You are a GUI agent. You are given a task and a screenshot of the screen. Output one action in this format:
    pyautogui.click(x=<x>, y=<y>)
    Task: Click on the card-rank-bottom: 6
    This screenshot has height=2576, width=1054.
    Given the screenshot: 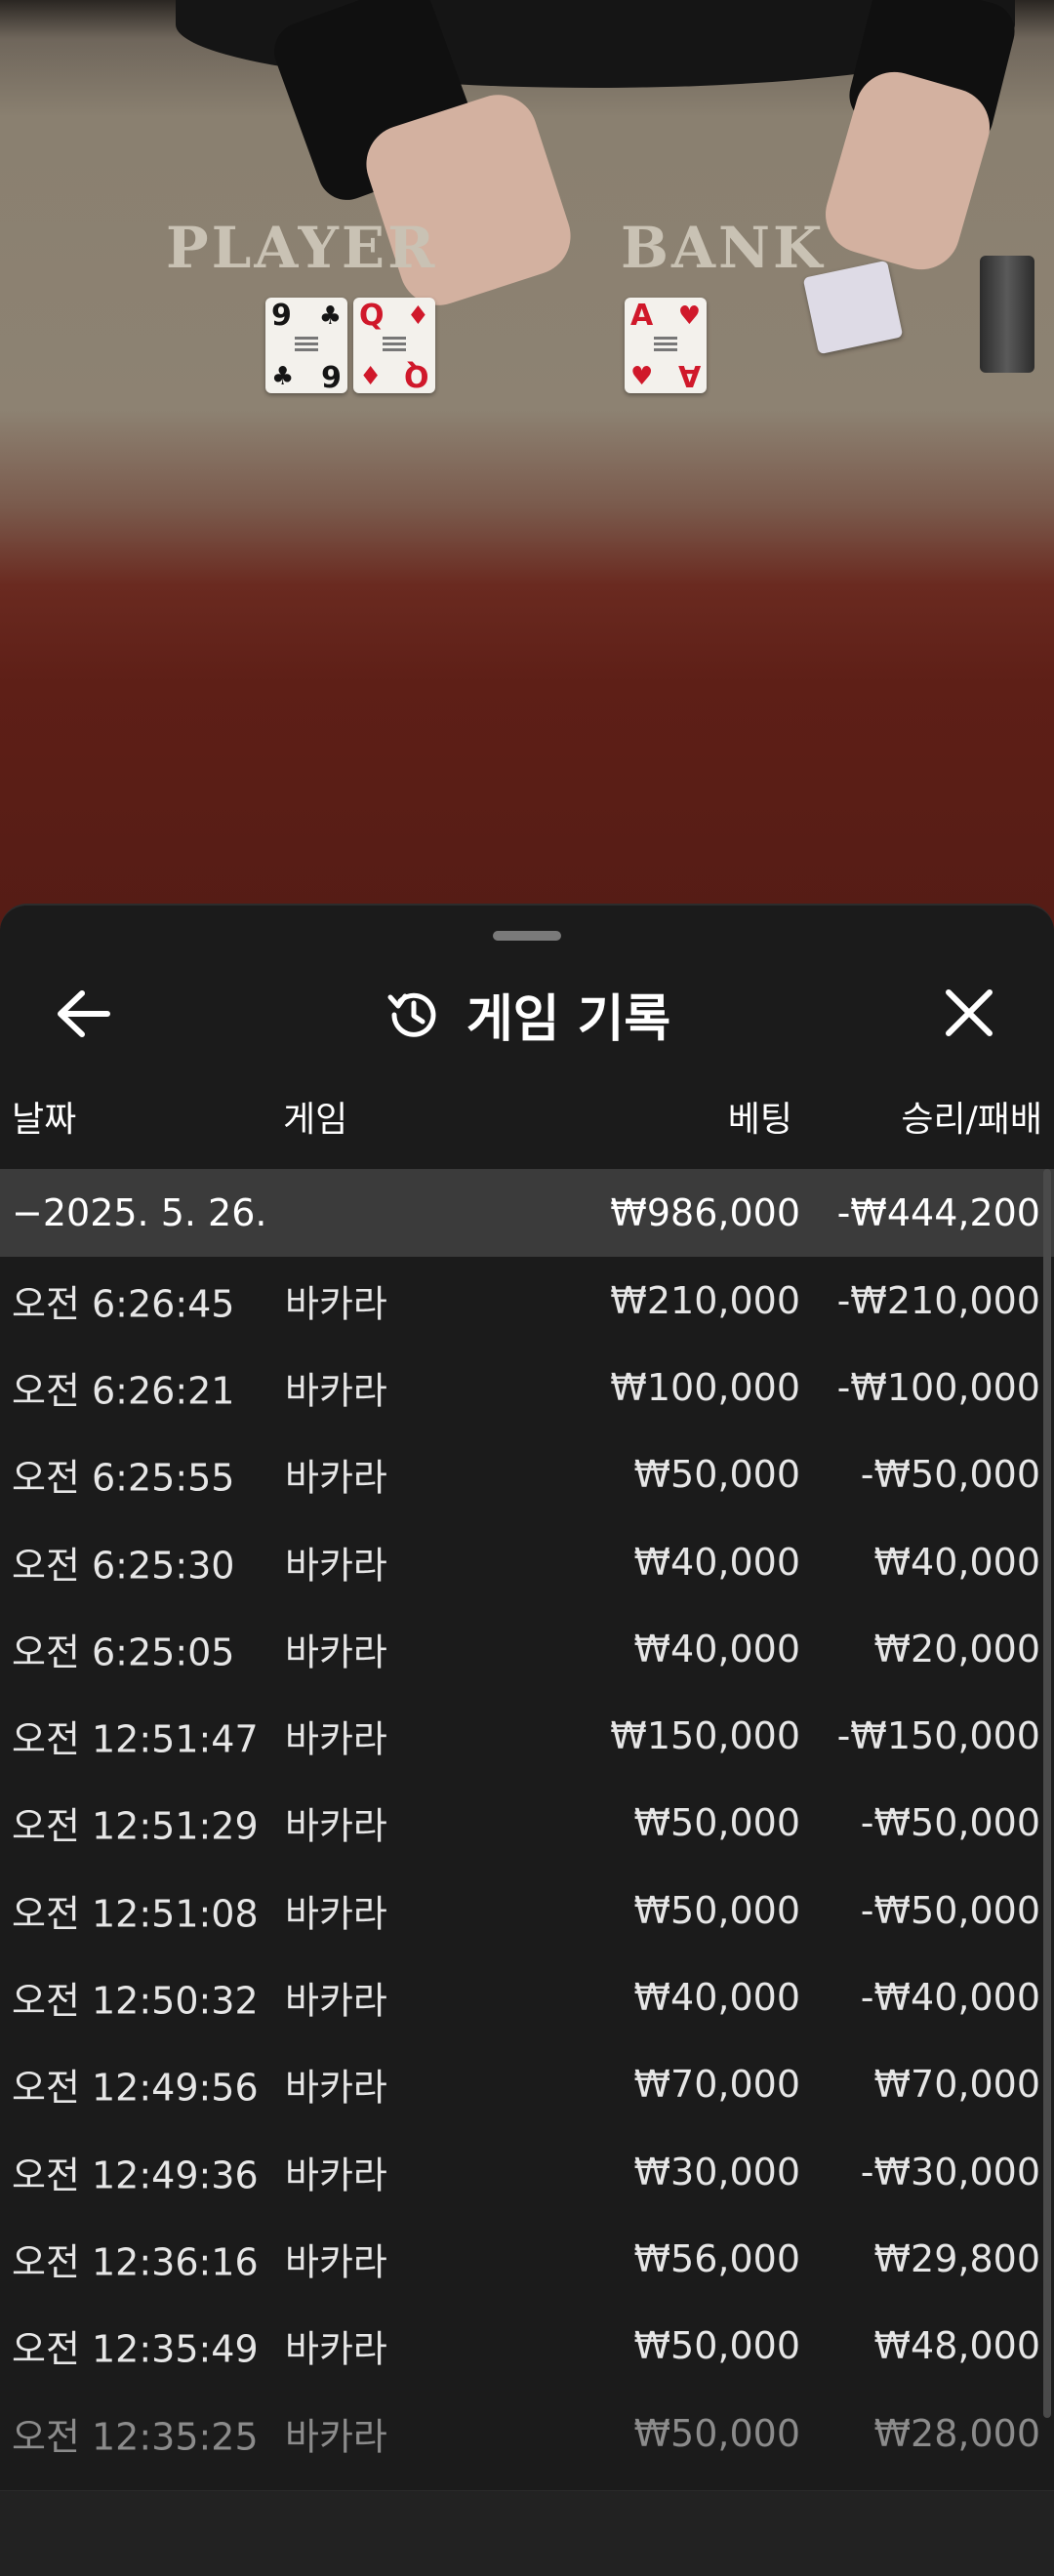 What is the action you would take?
    pyautogui.click(x=331, y=375)
    